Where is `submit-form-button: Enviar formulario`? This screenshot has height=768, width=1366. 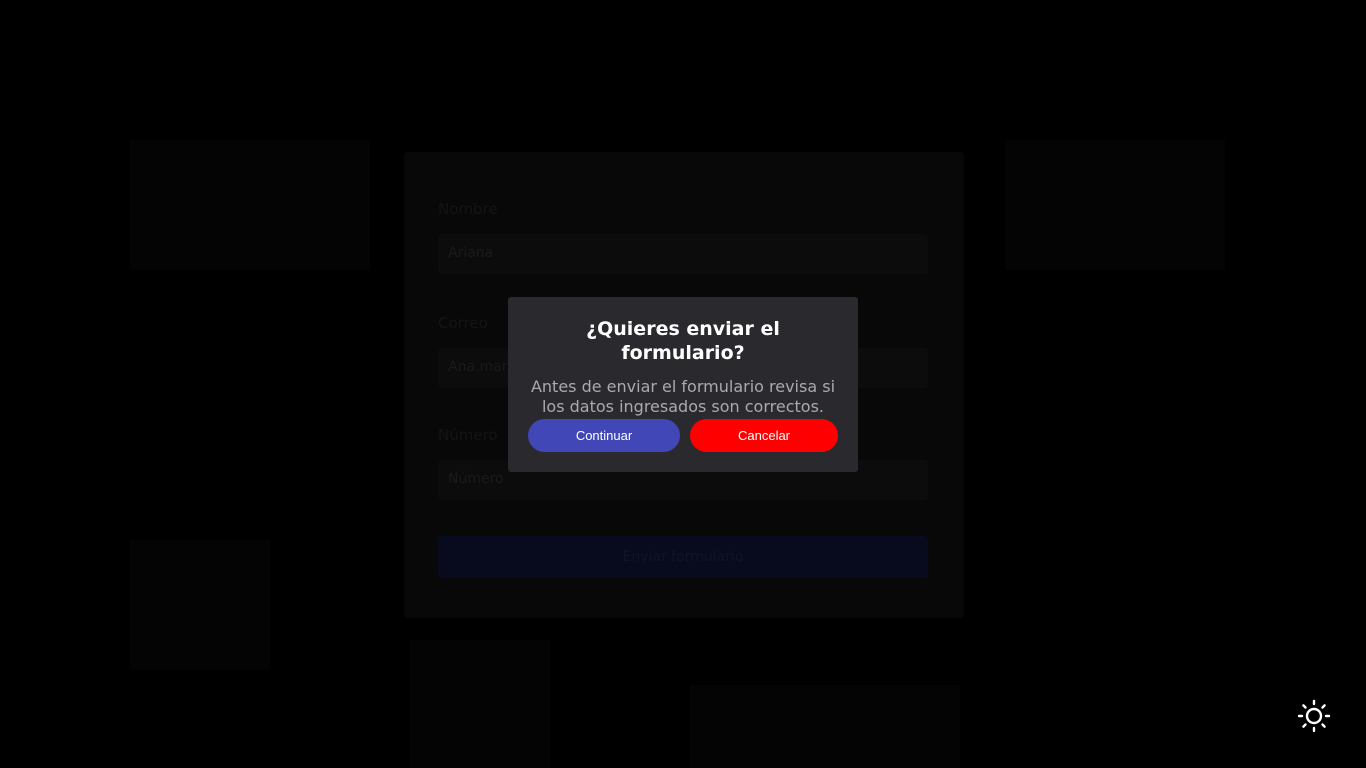
submit-form-button: Enviar formulario is located at coordinates (683, 557).